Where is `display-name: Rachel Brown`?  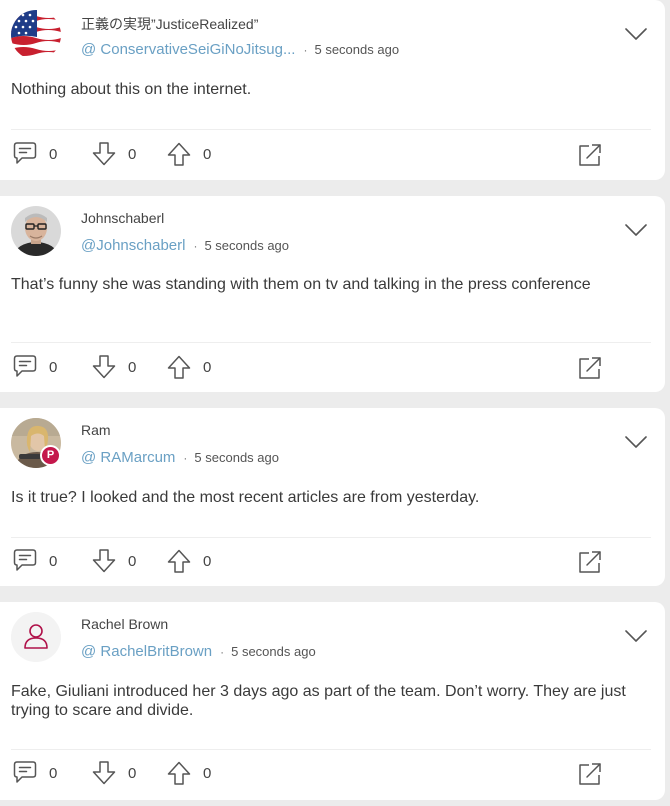 display-name: Rachel Brown is located at coordinates (124, 624).